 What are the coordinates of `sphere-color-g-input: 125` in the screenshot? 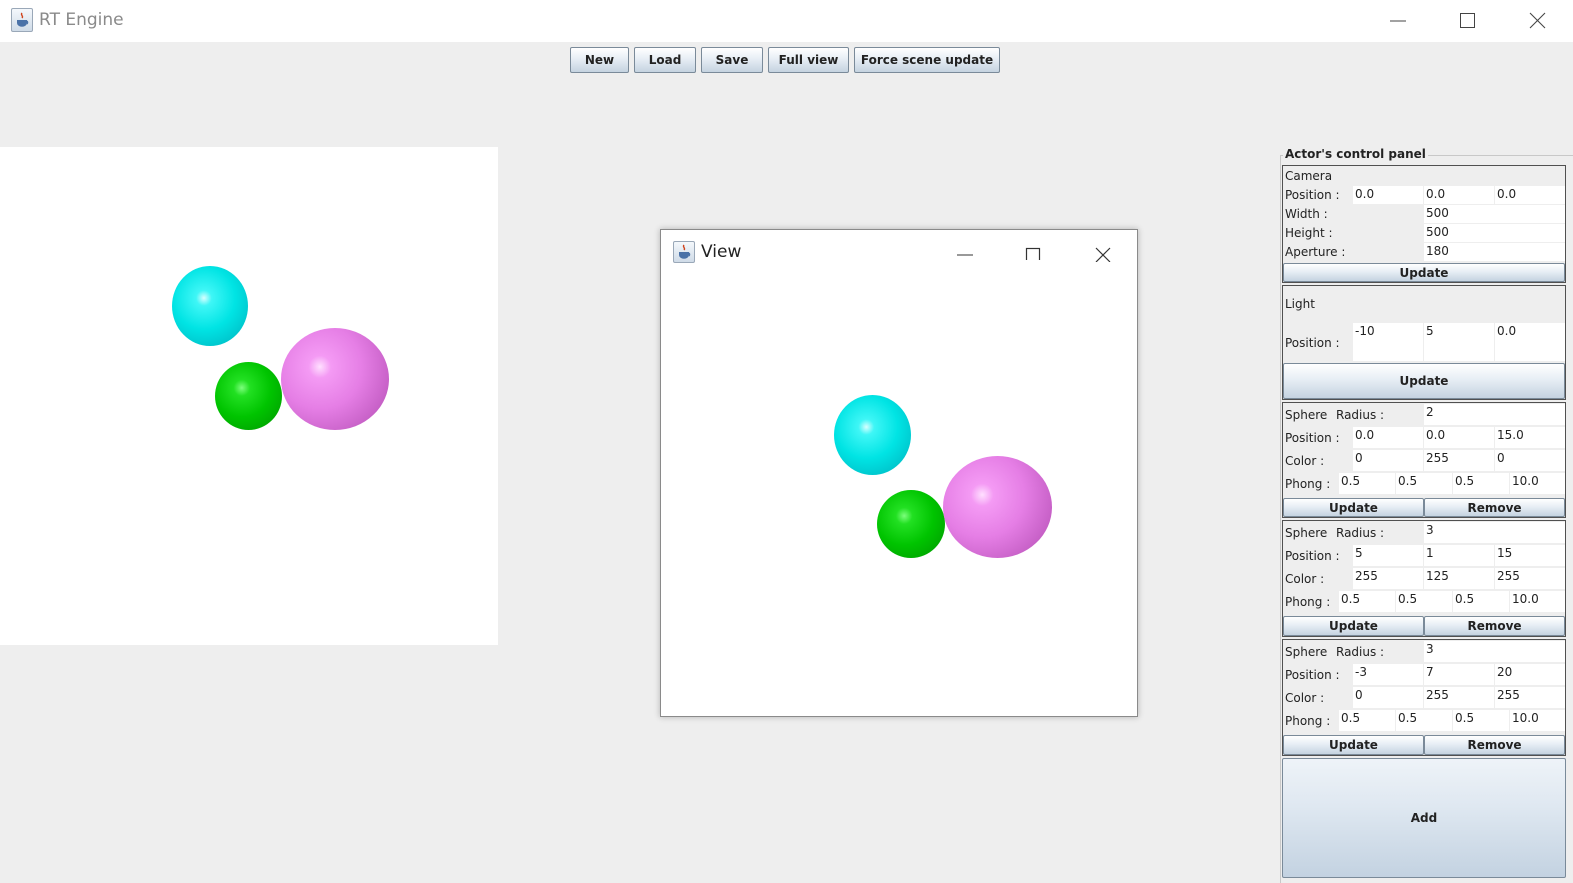 It's located at (1459, 578).